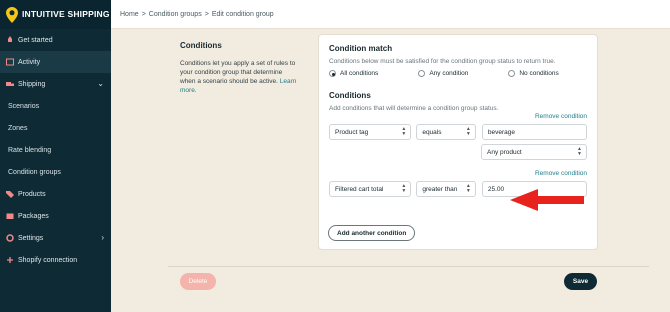  What do you see at coordinates (55, 194) in the screenshot?
I see `sidebar-item-products: Products` at bounding box center [55, 194].